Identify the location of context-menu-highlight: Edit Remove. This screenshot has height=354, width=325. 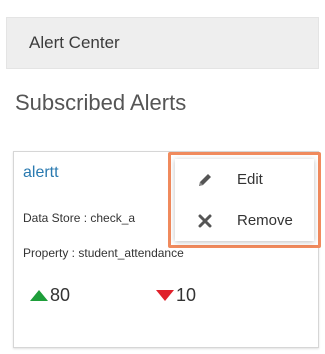
(244, 200).